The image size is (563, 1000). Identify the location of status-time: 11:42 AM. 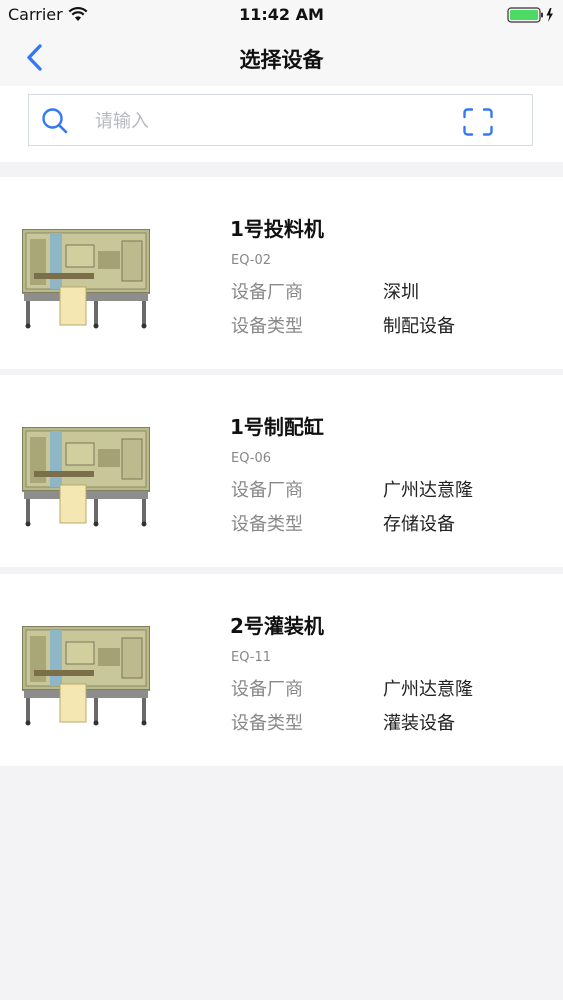
(281, 14).